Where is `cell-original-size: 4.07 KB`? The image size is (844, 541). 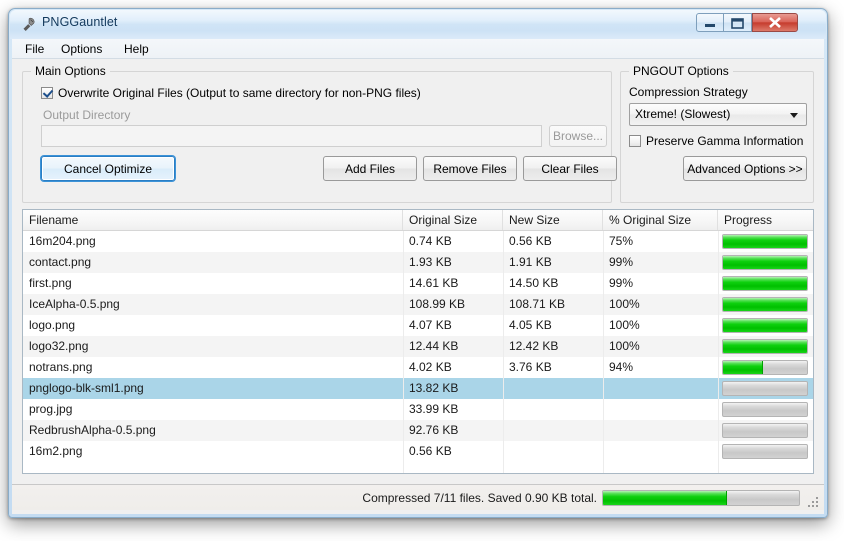 cell-original-size: 4.07 KB is located at coordinates (430, 325).